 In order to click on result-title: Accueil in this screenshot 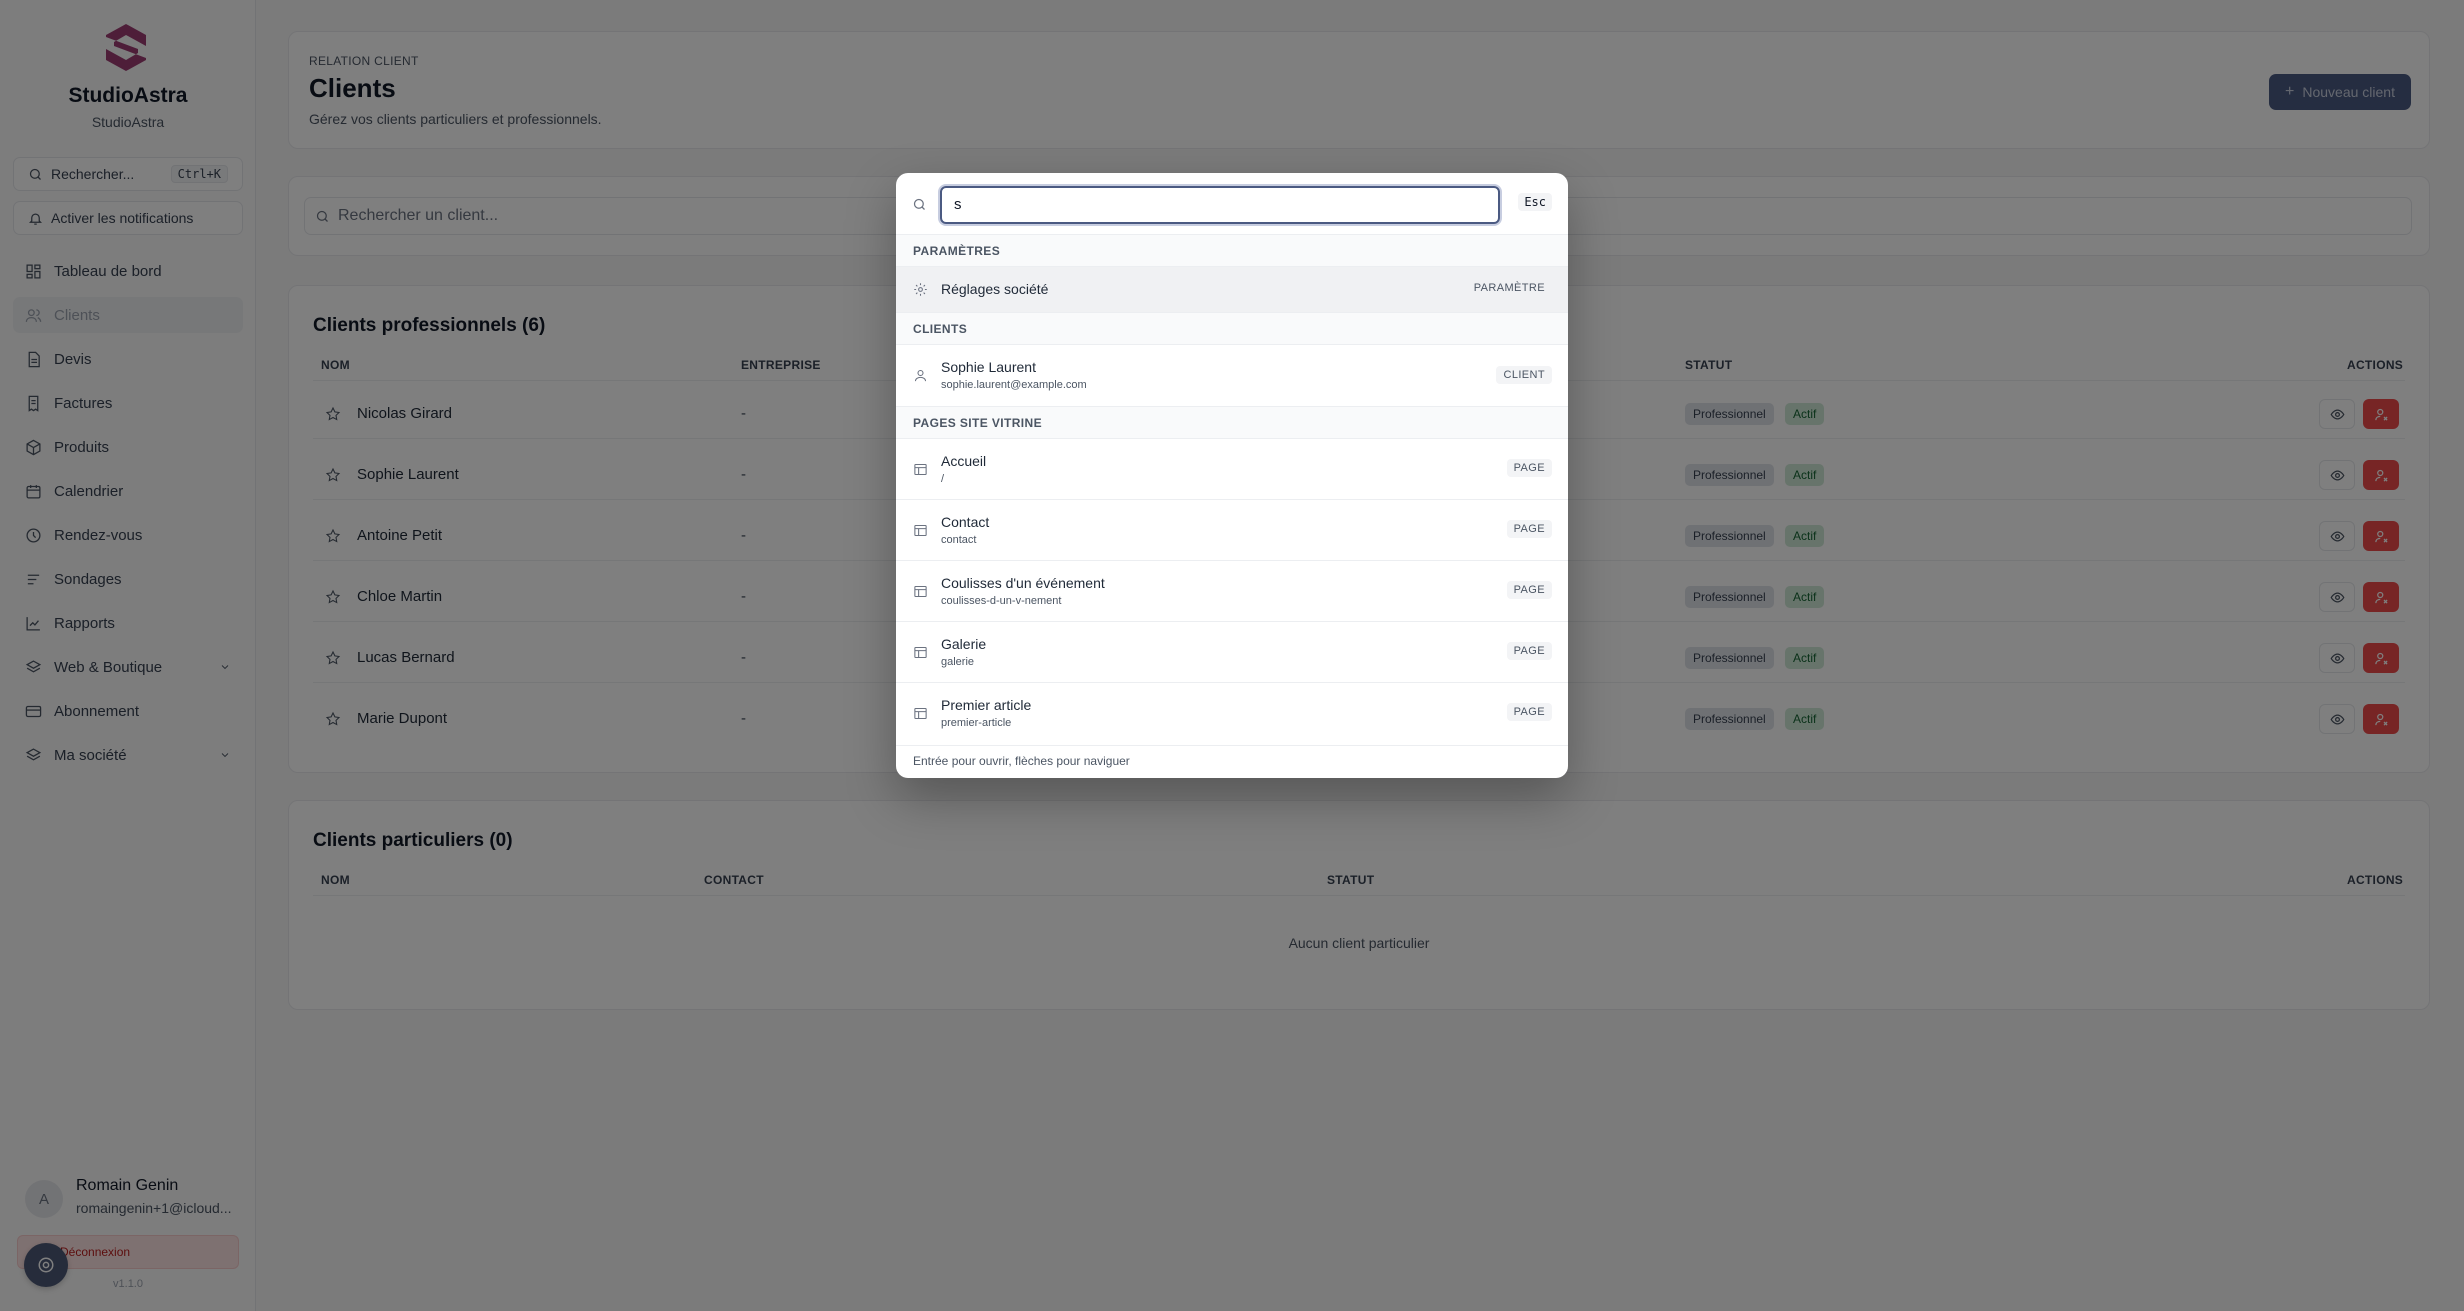, I will do `click(964, 461)`.